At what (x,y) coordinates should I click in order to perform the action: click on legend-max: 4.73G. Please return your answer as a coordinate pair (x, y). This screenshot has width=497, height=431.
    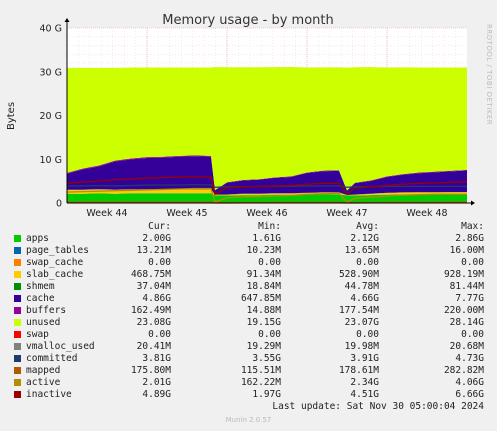
    Looking at the image, I should click on (469, 358).